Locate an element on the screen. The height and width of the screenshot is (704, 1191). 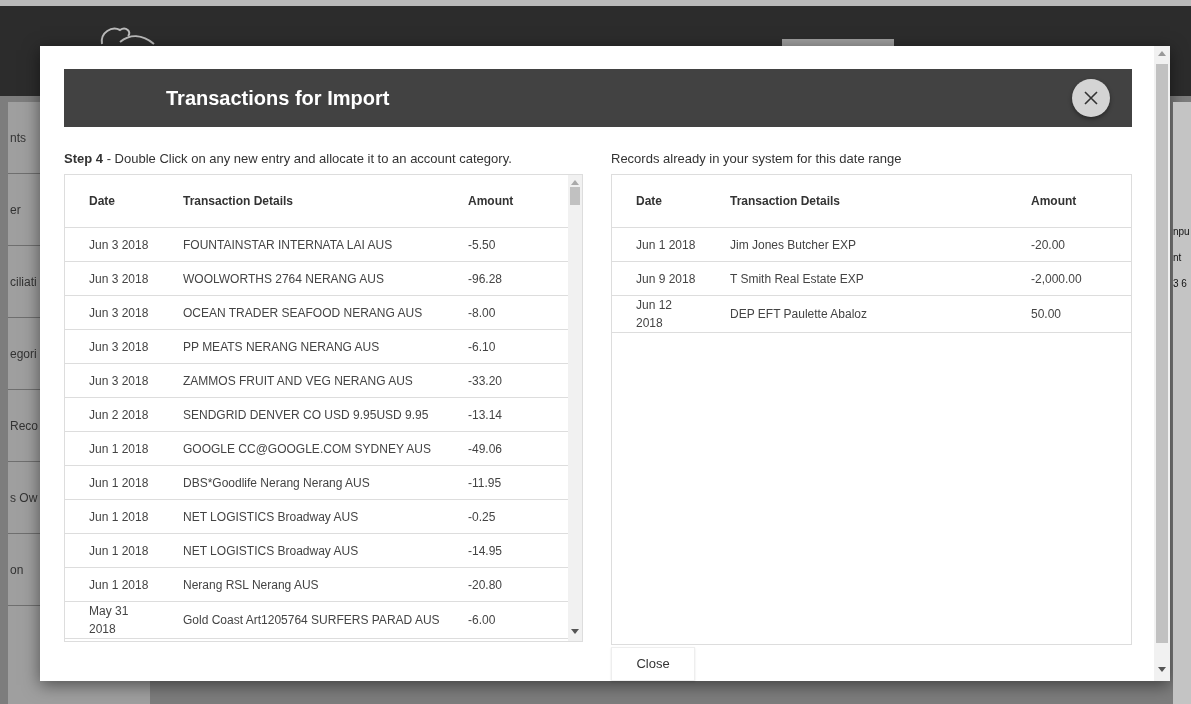
background-text: nt is located at coordinates (1177, 258).